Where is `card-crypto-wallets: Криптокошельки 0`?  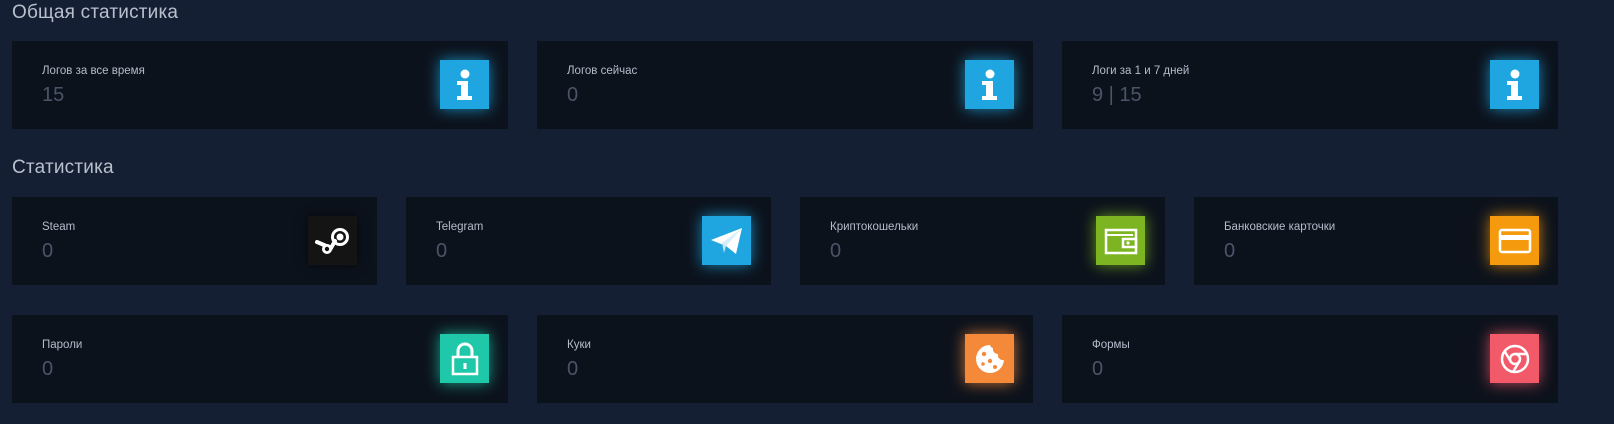
card-crypto-wallets: Криптокошельки 0 is located at coordinates (982, 241).